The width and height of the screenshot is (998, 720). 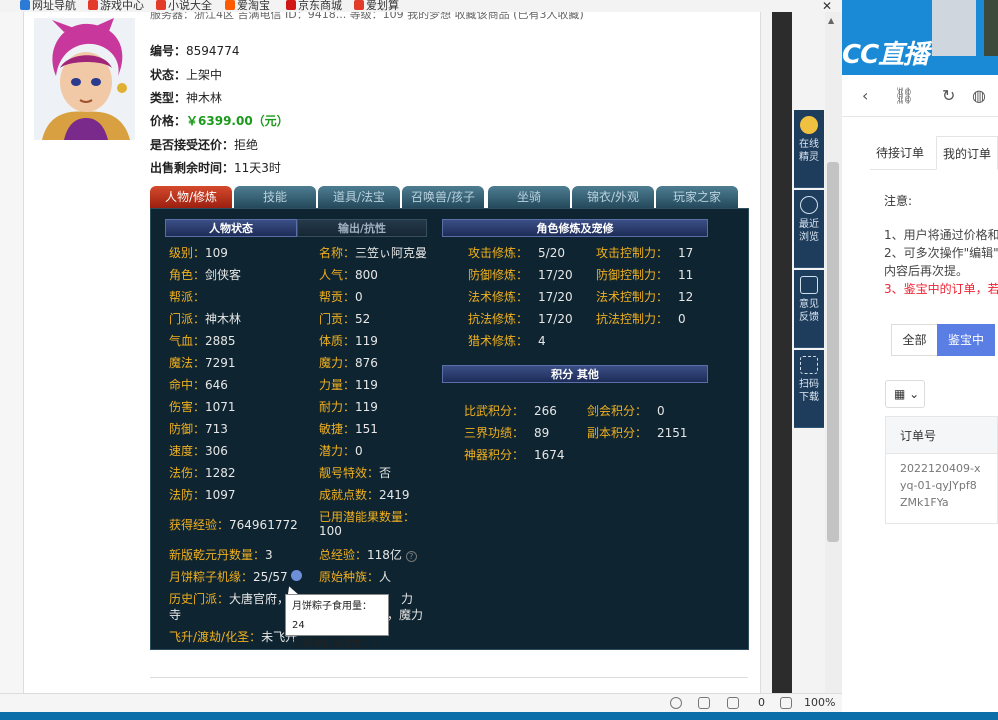 I want to click on book-icon, so click(x=161, y=5).